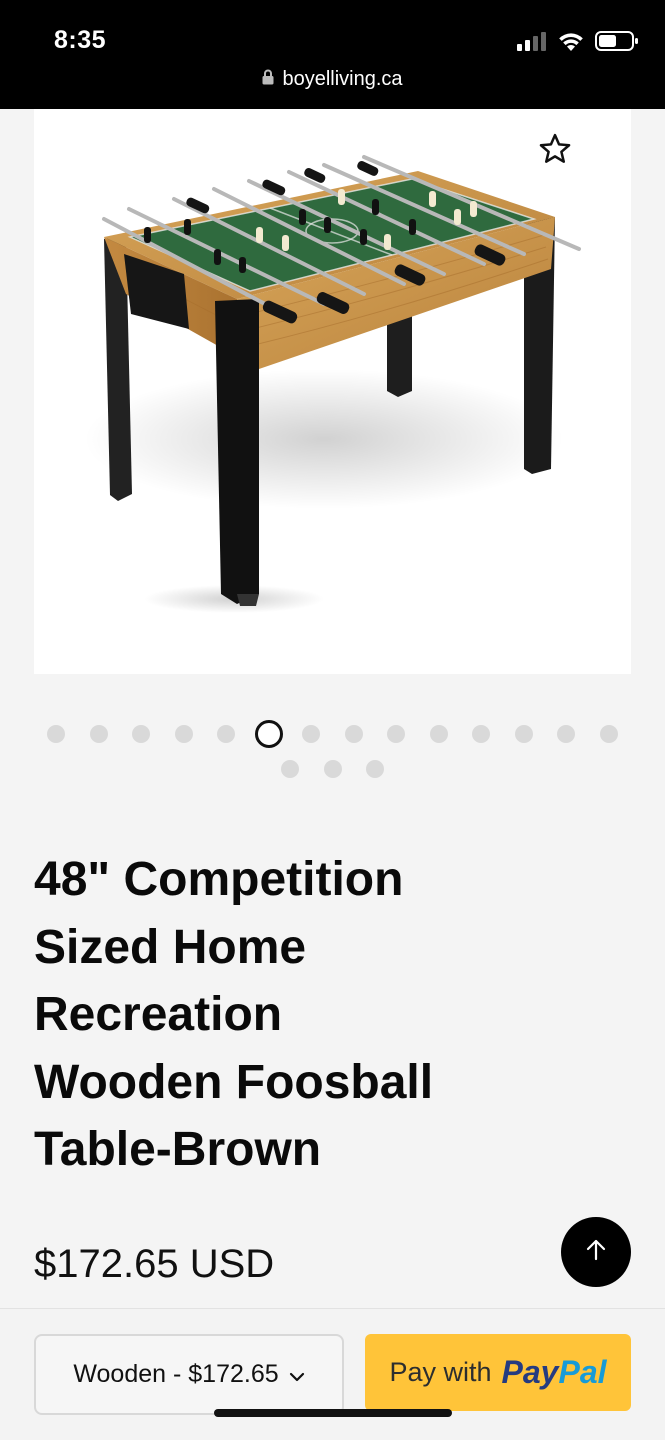 This screenshot has height=1440, width=665. I want to click on paypal-logo: PayPal, so click(554, 1372).